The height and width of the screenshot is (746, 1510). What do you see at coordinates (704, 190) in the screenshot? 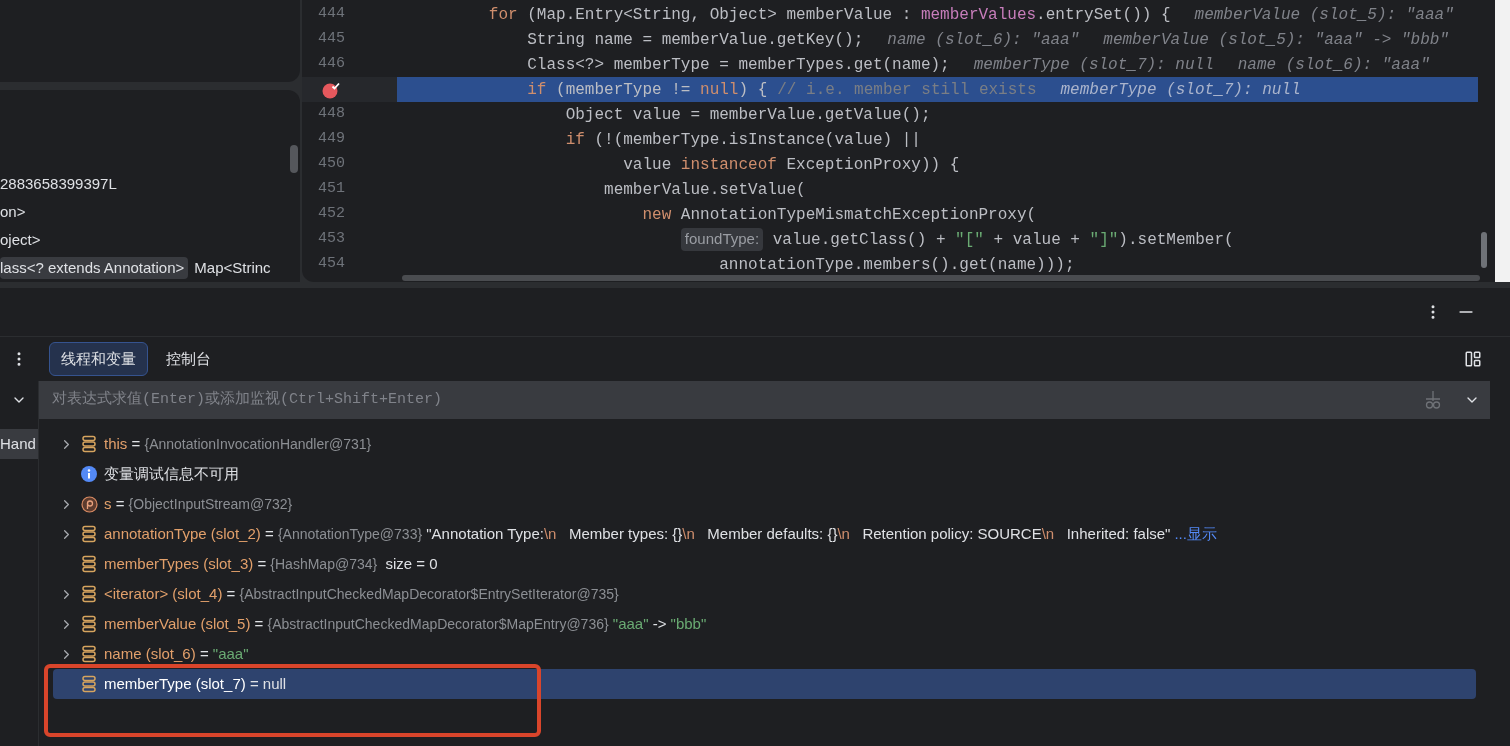
I see `code-text: memberValue.setValue(` at bounding box center [704, 190].